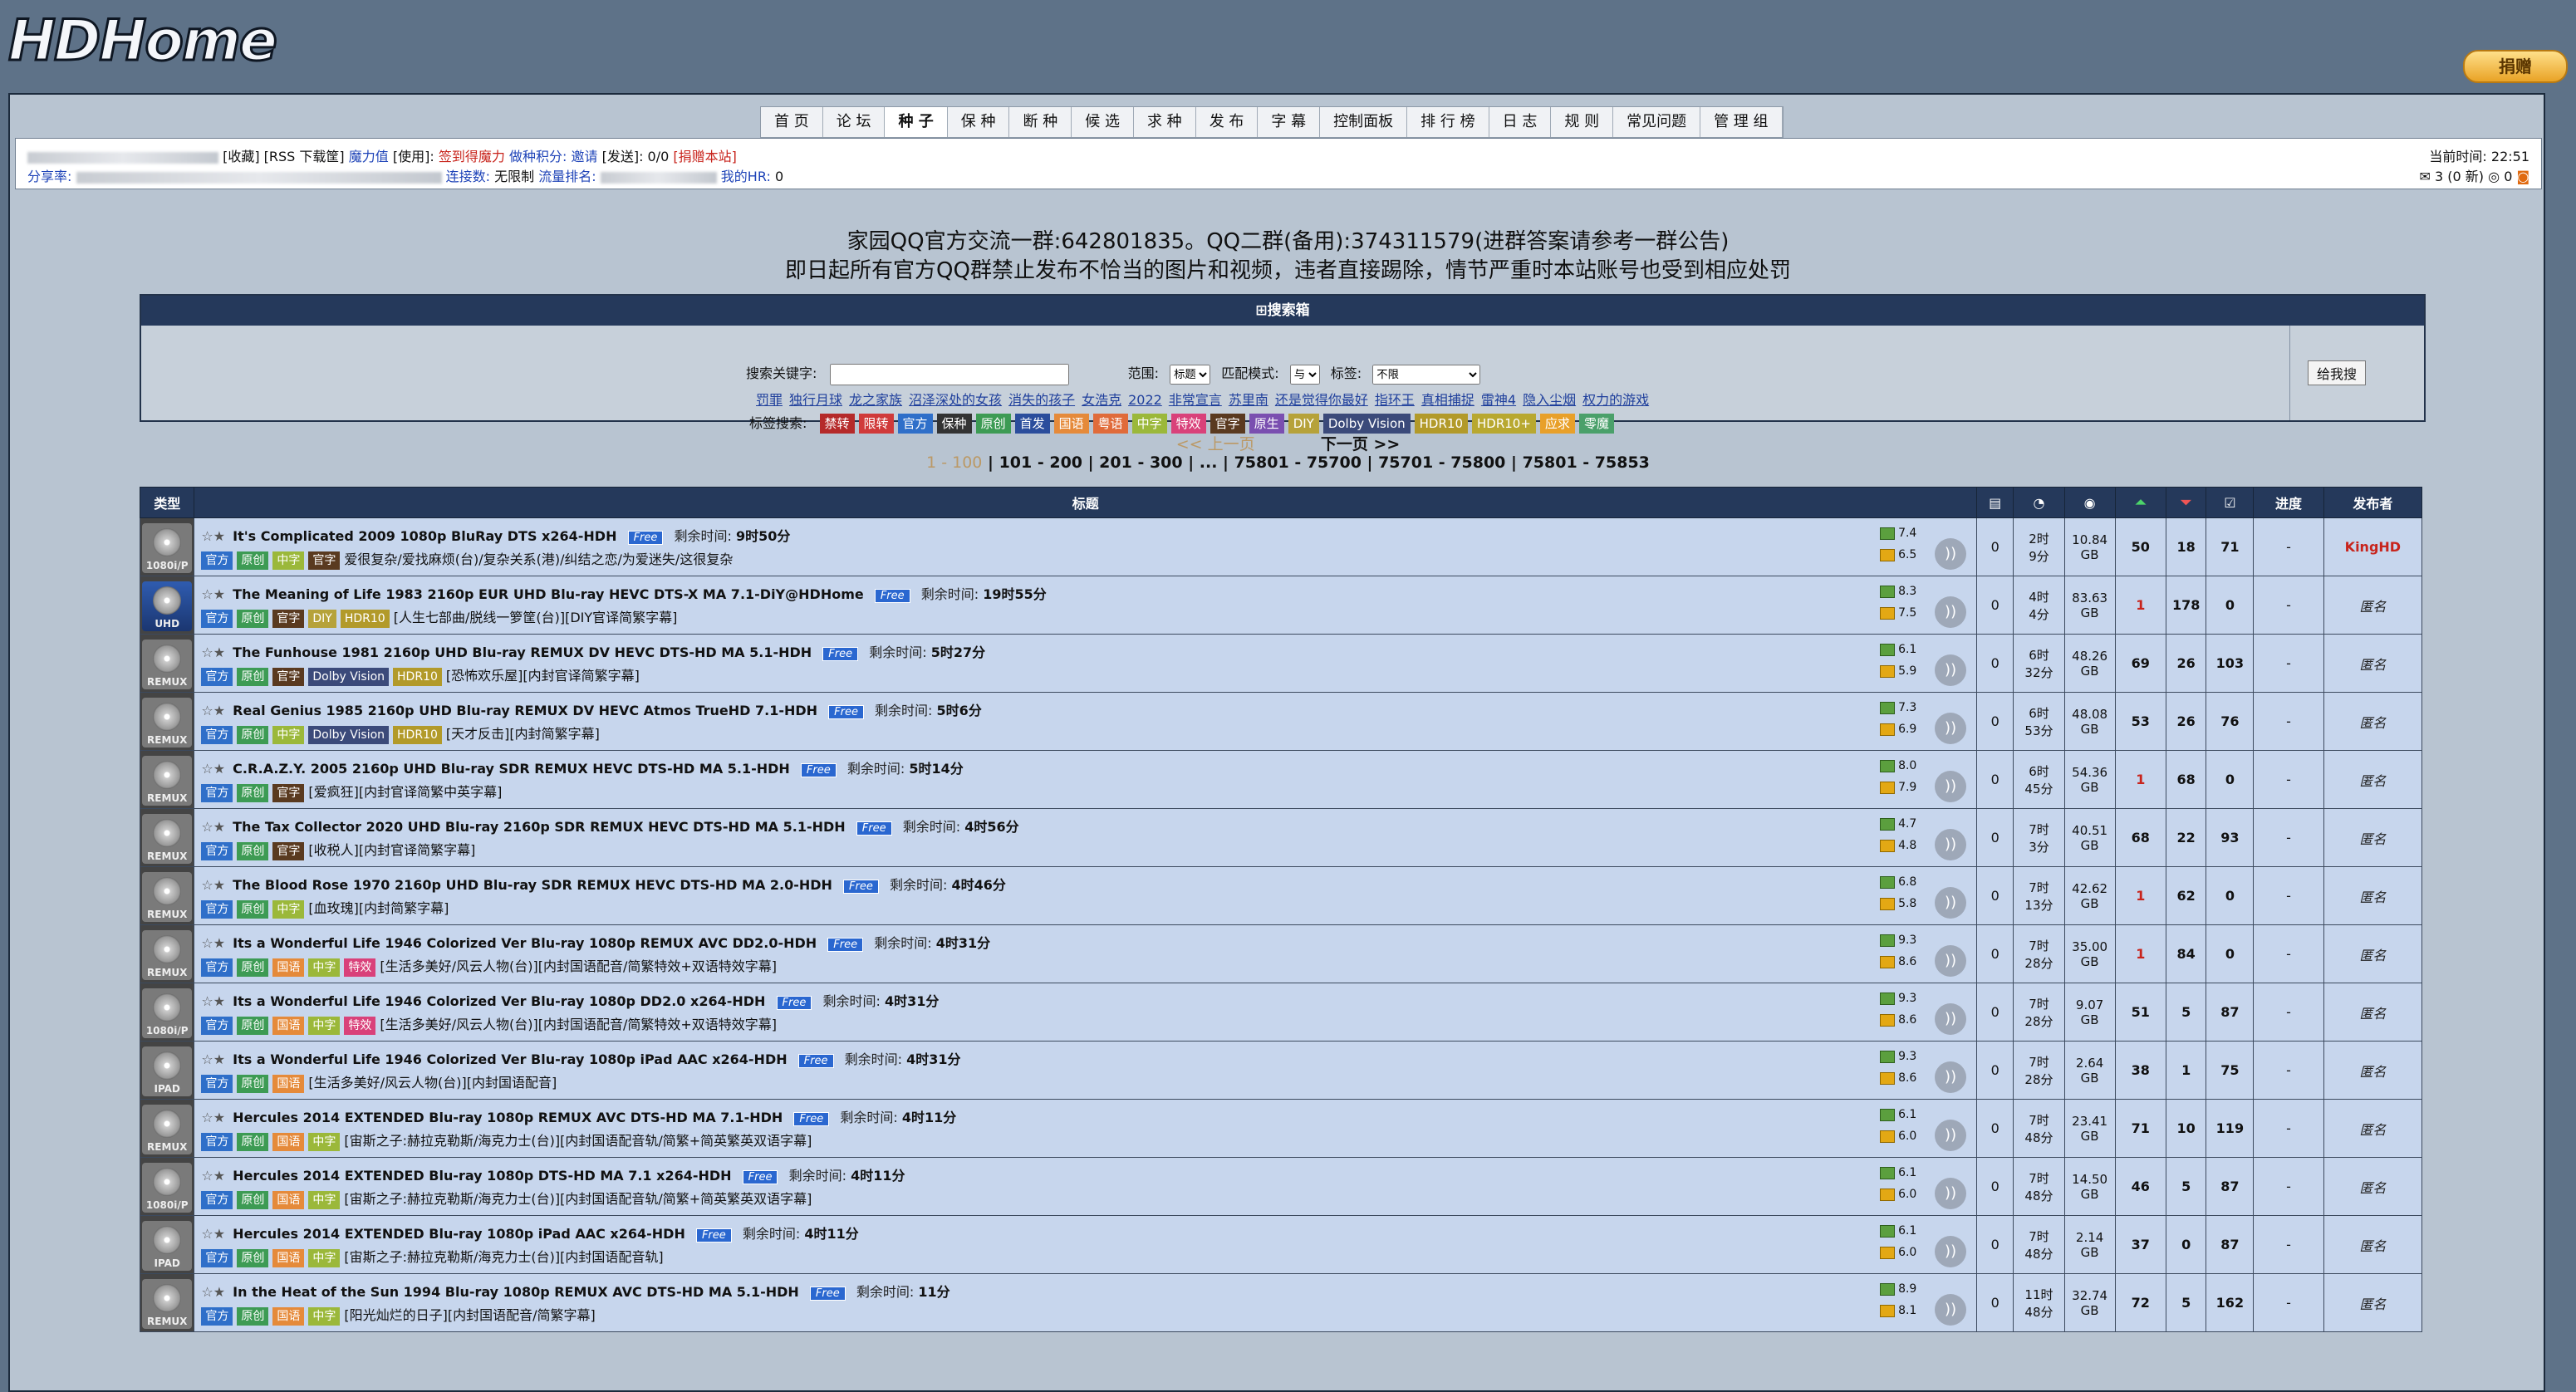 The width and height of the screenshot is (2576, 1392). What do you see at coordinates (2373, 546) in the screenshot?
I see `uploader: KingHD` at bounding box center [2373, 546].